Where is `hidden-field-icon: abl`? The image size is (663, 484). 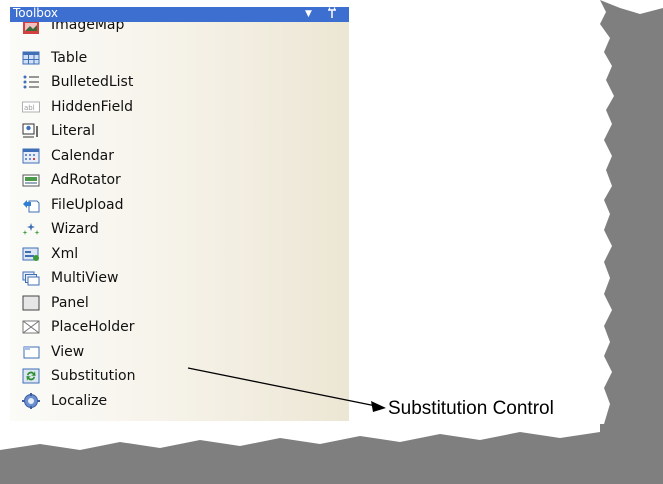 hidden-field-icon: abl is located at coordinates (31, 107).